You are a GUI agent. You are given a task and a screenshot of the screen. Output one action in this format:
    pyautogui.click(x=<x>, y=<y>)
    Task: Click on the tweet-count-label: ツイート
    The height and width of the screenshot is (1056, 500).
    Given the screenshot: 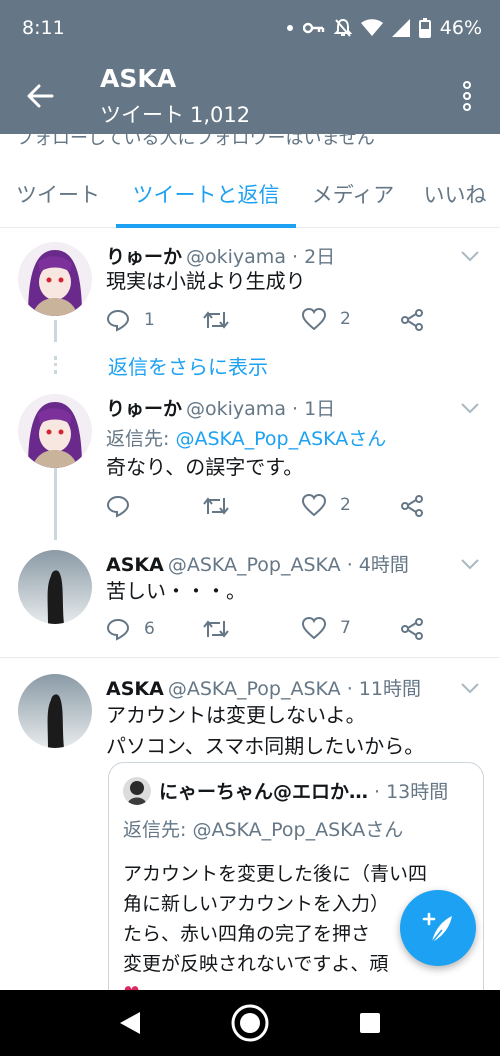 What is the action you would take?
    pyautogui.click(x=142, y=115)
    